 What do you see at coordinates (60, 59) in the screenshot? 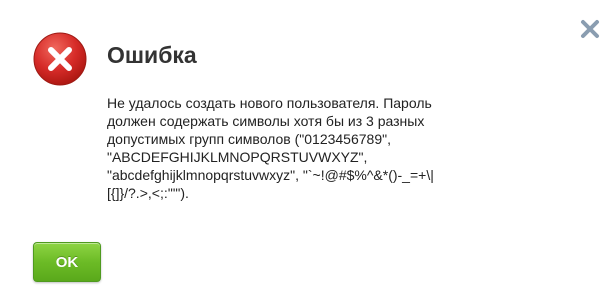
I see `error-icon` at bounding box center [60, 59].